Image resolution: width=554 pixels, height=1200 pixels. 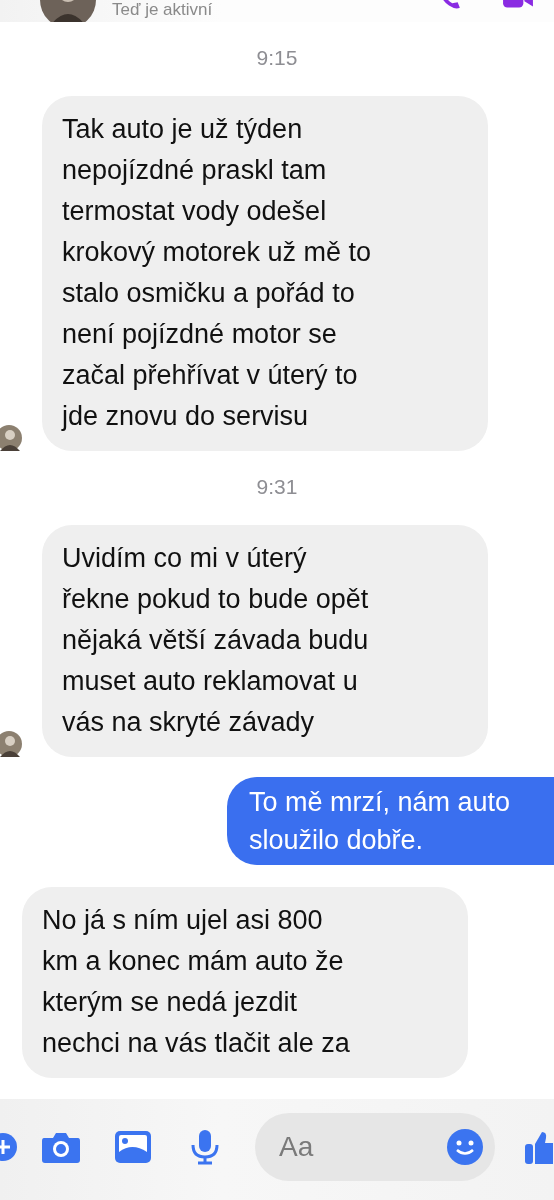 What do you see at coordinates (390, 821) in the screenshot?
I see `sent-message: To mě mrzí, nám auto sloužilo dobře.` at bounding box center [390, 821].